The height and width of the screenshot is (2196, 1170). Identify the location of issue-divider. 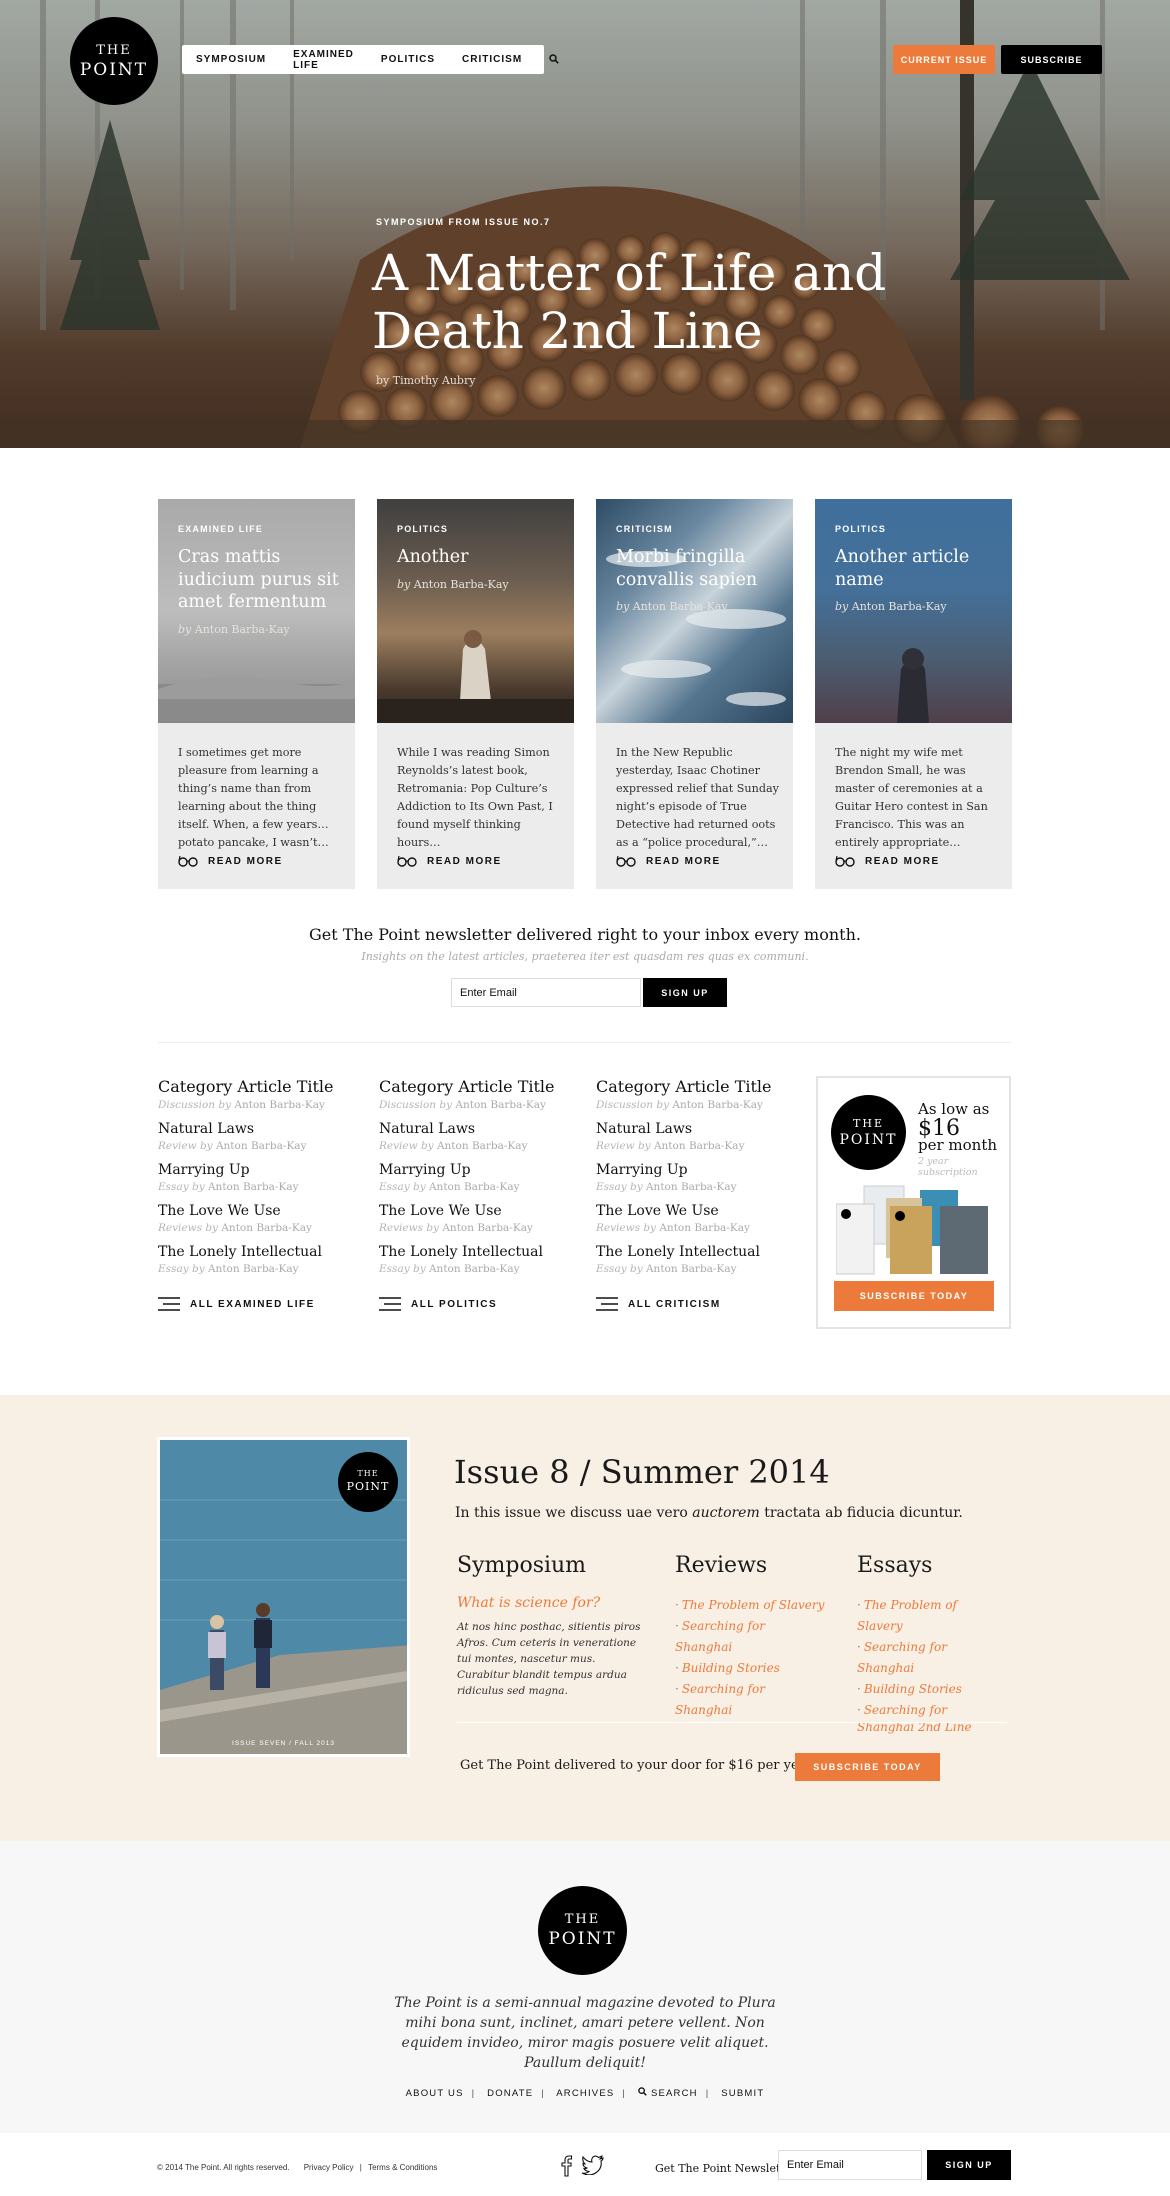
(732, 1722).